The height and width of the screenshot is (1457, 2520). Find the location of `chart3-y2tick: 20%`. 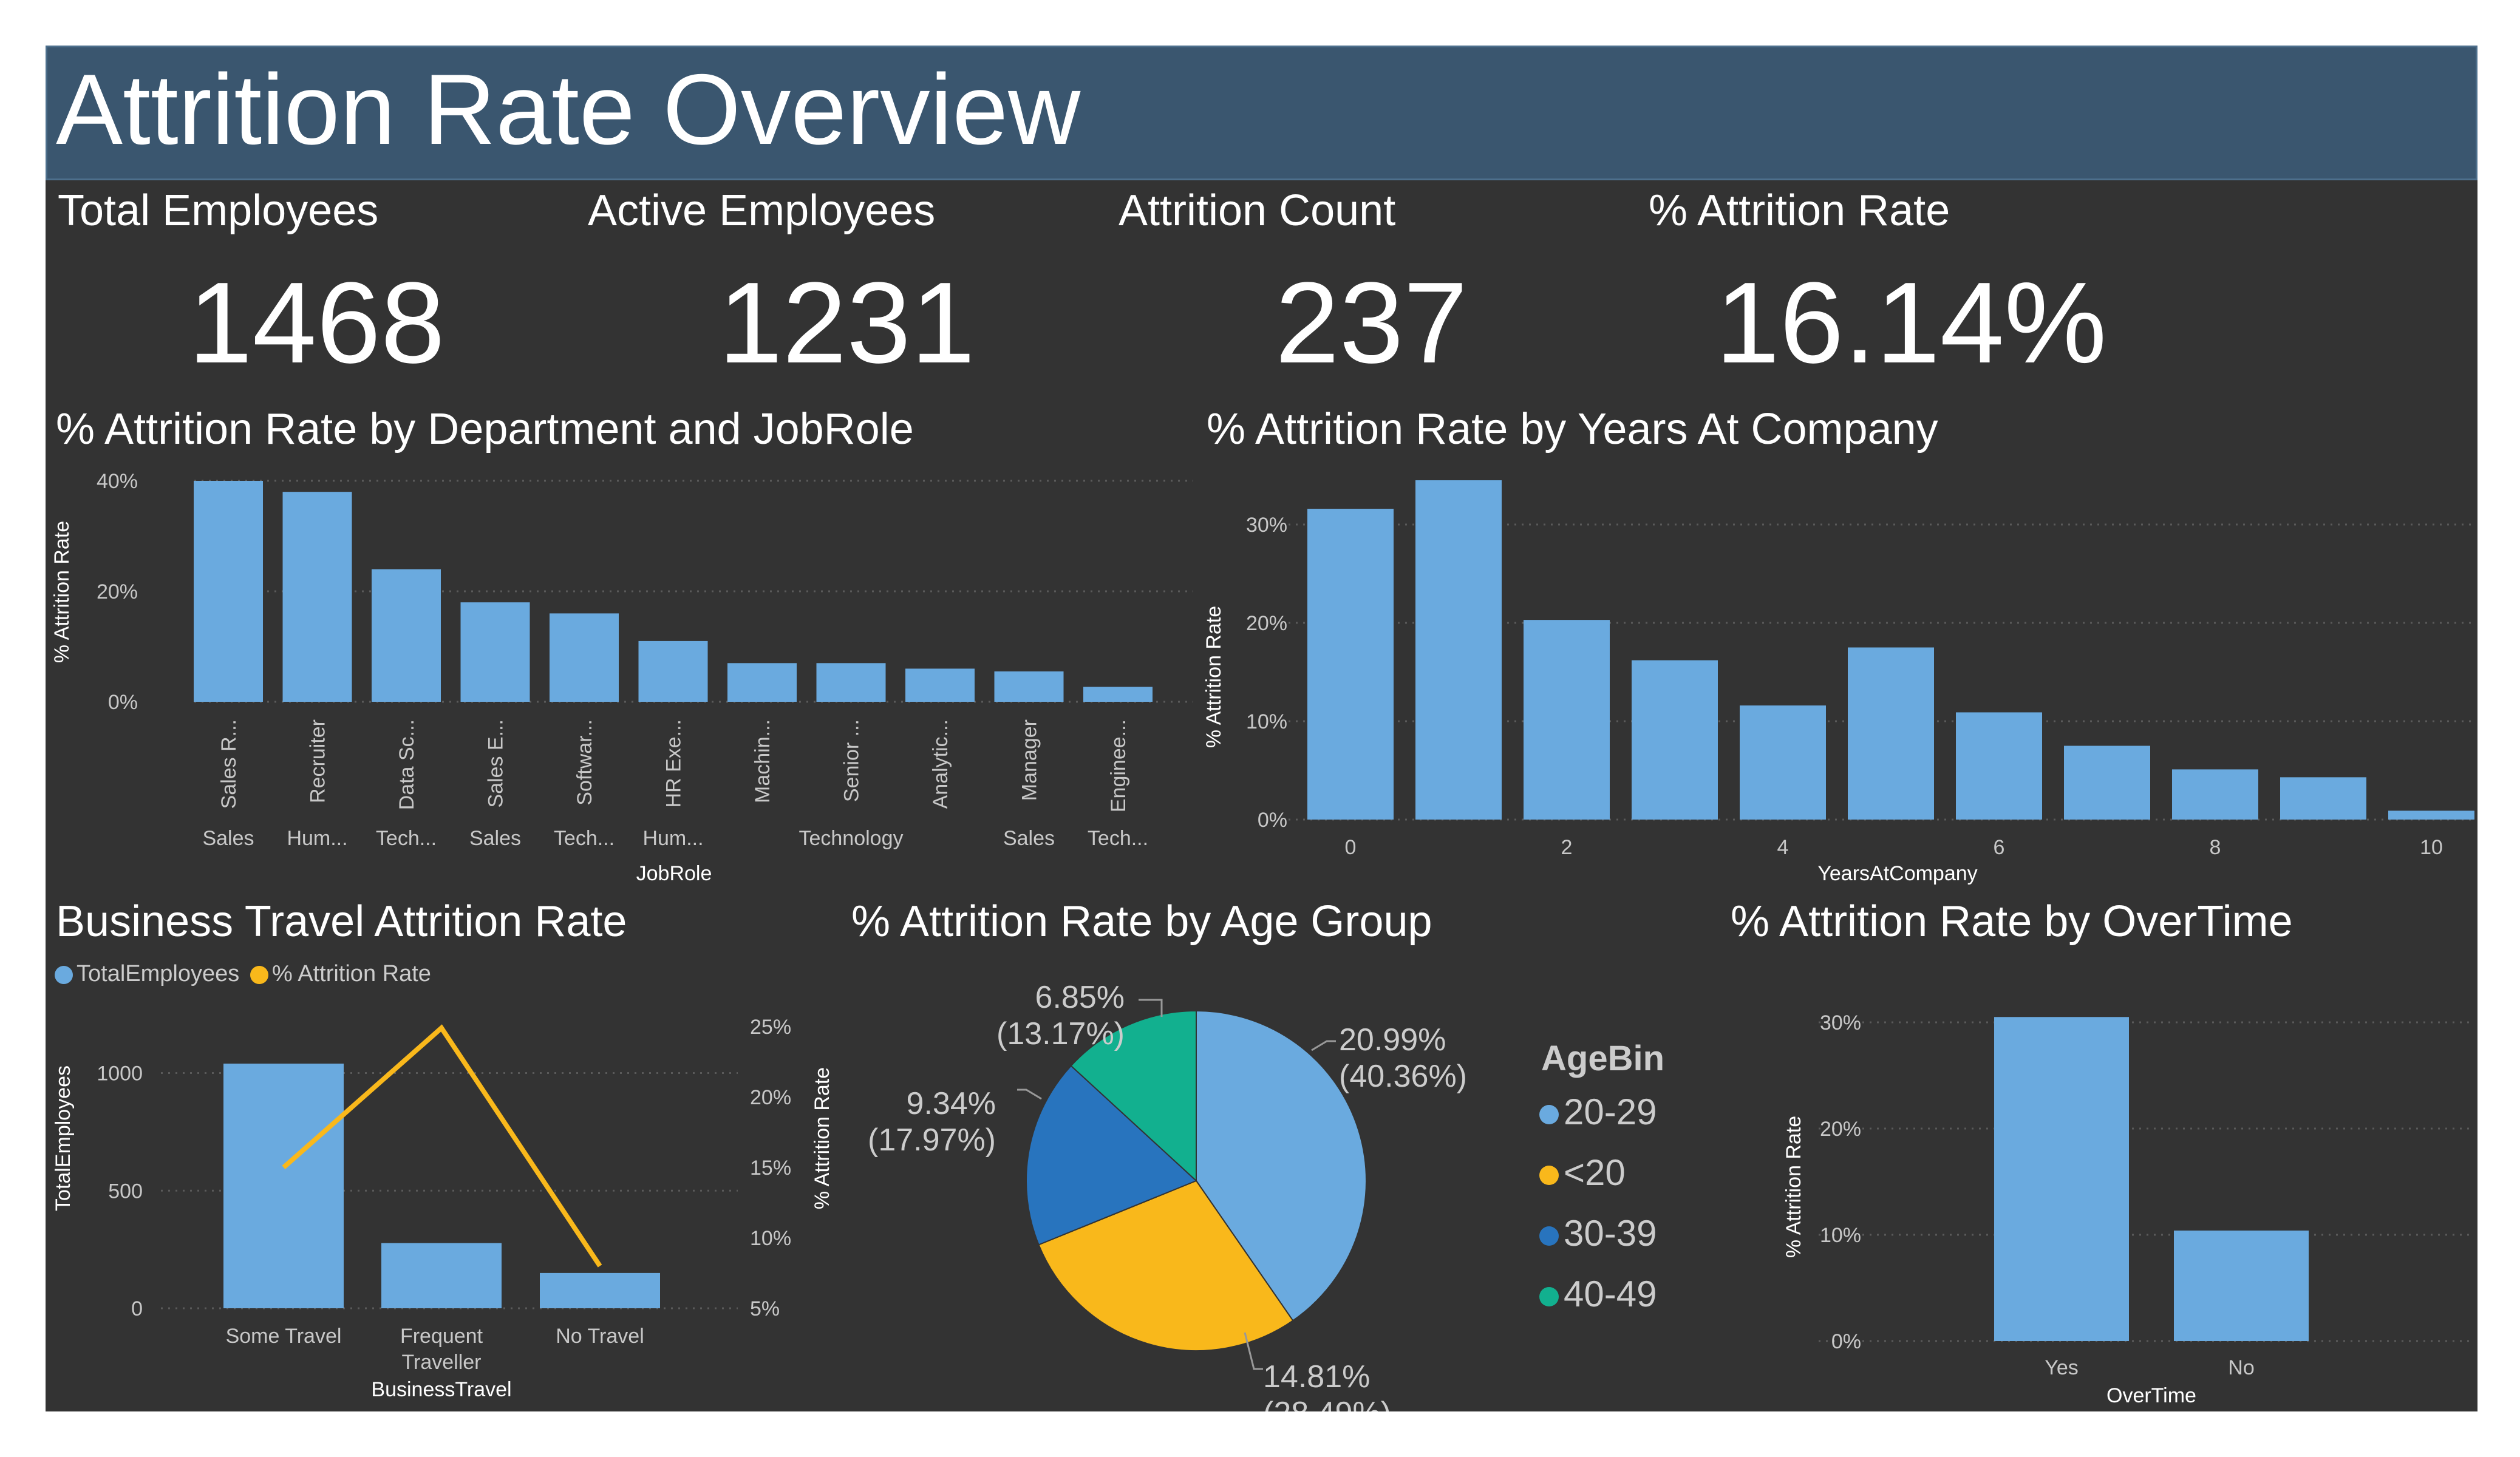

chart3-y2tick: 20% is located at coordinates (770, 1097).